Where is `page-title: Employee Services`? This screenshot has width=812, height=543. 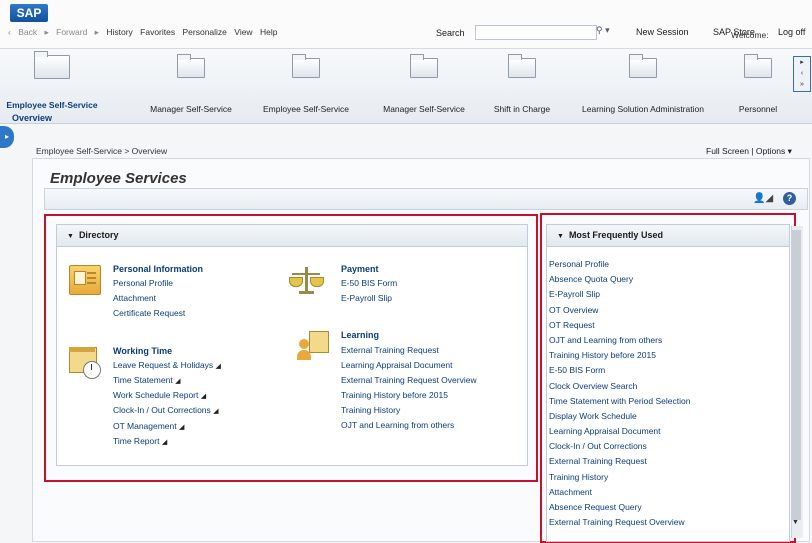 page-title: Employee Services is located at coordinates (118, 178).